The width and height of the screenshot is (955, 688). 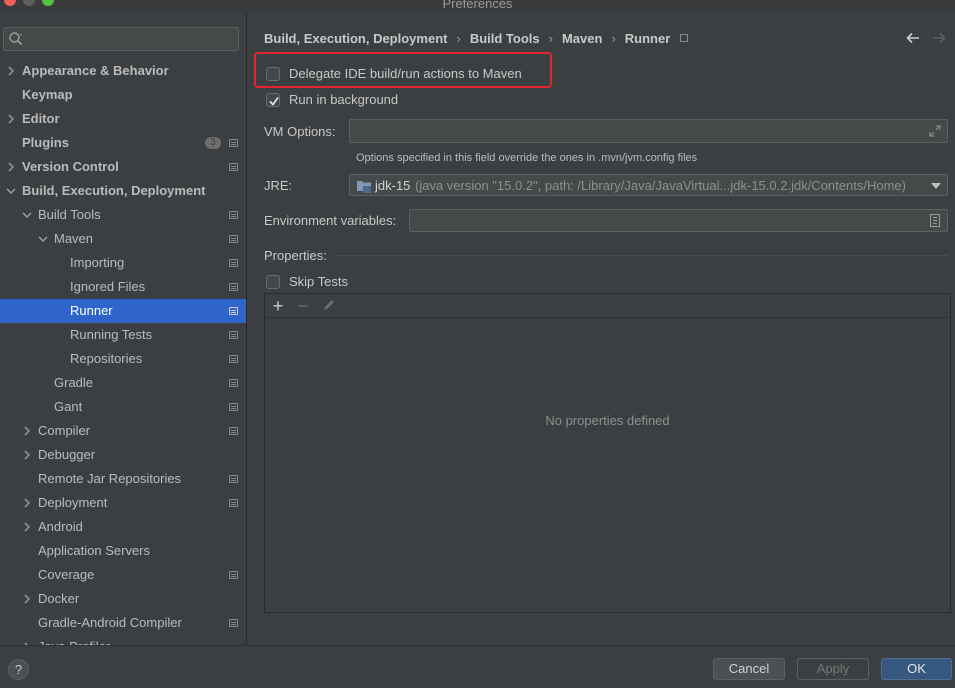 I want to click on sidebar-item-label: Remote Jar Repositories, so click(x=110, y=478).